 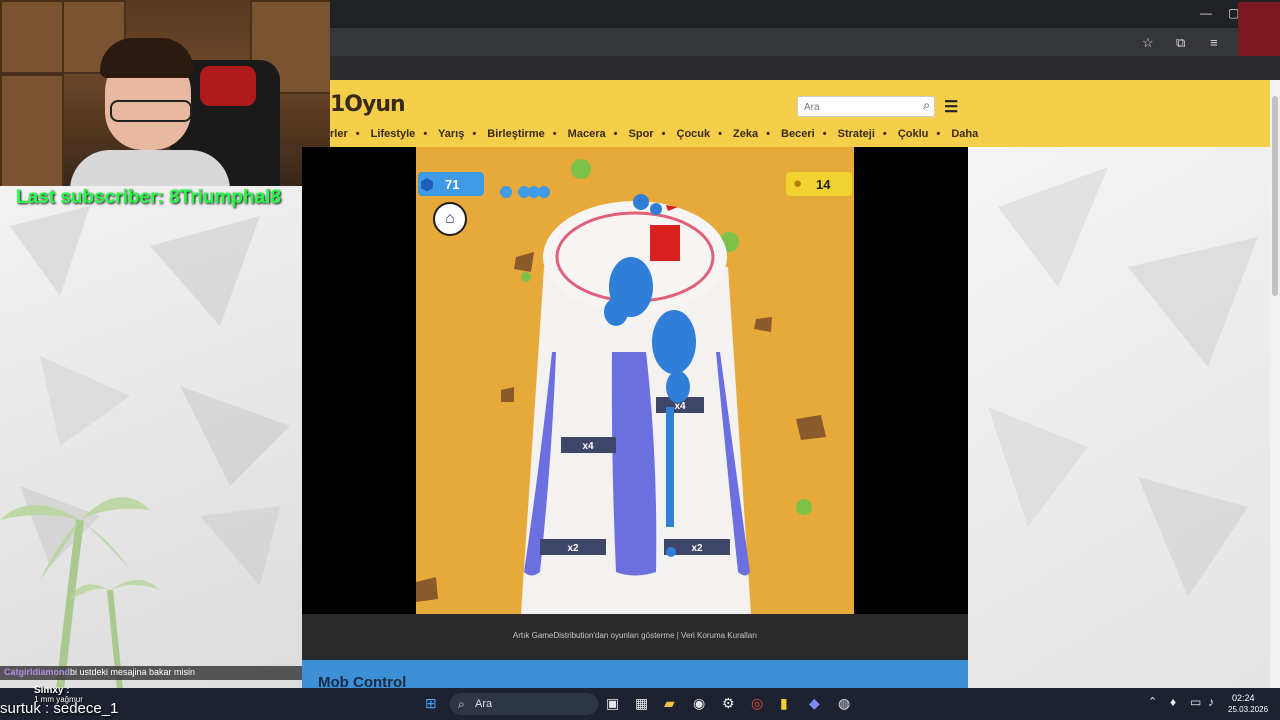 What do you see at coordinates (1173, 702) in the screenshot?
I see `microphone-icon: ♦` at bounding box center [1173, 702].